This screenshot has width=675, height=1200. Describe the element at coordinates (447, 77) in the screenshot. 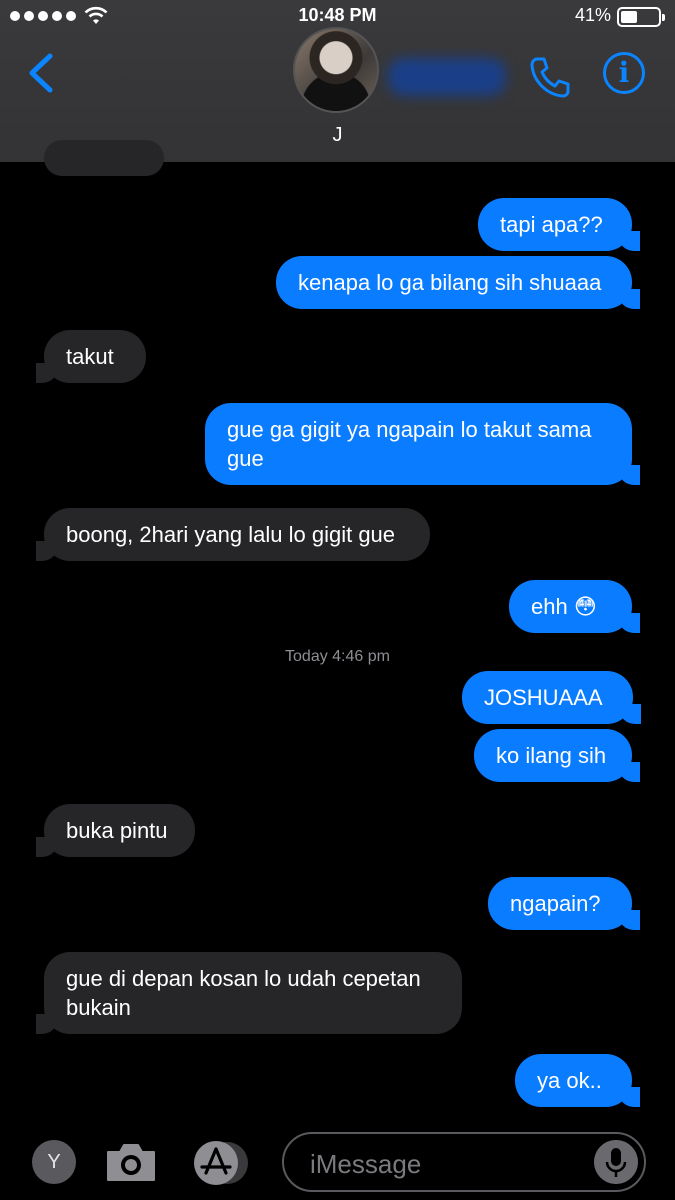

I see `blurred-header-area` at that location.